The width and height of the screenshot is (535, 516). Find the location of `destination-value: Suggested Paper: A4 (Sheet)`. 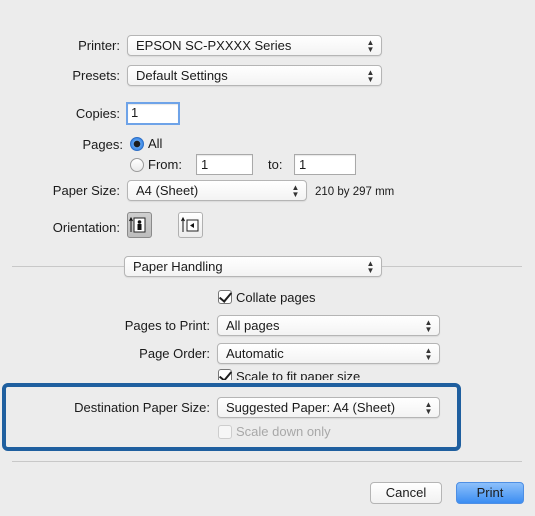

destination-value: Suggested Paper: A4 (Sheet) is located at coordinates (311, 407).